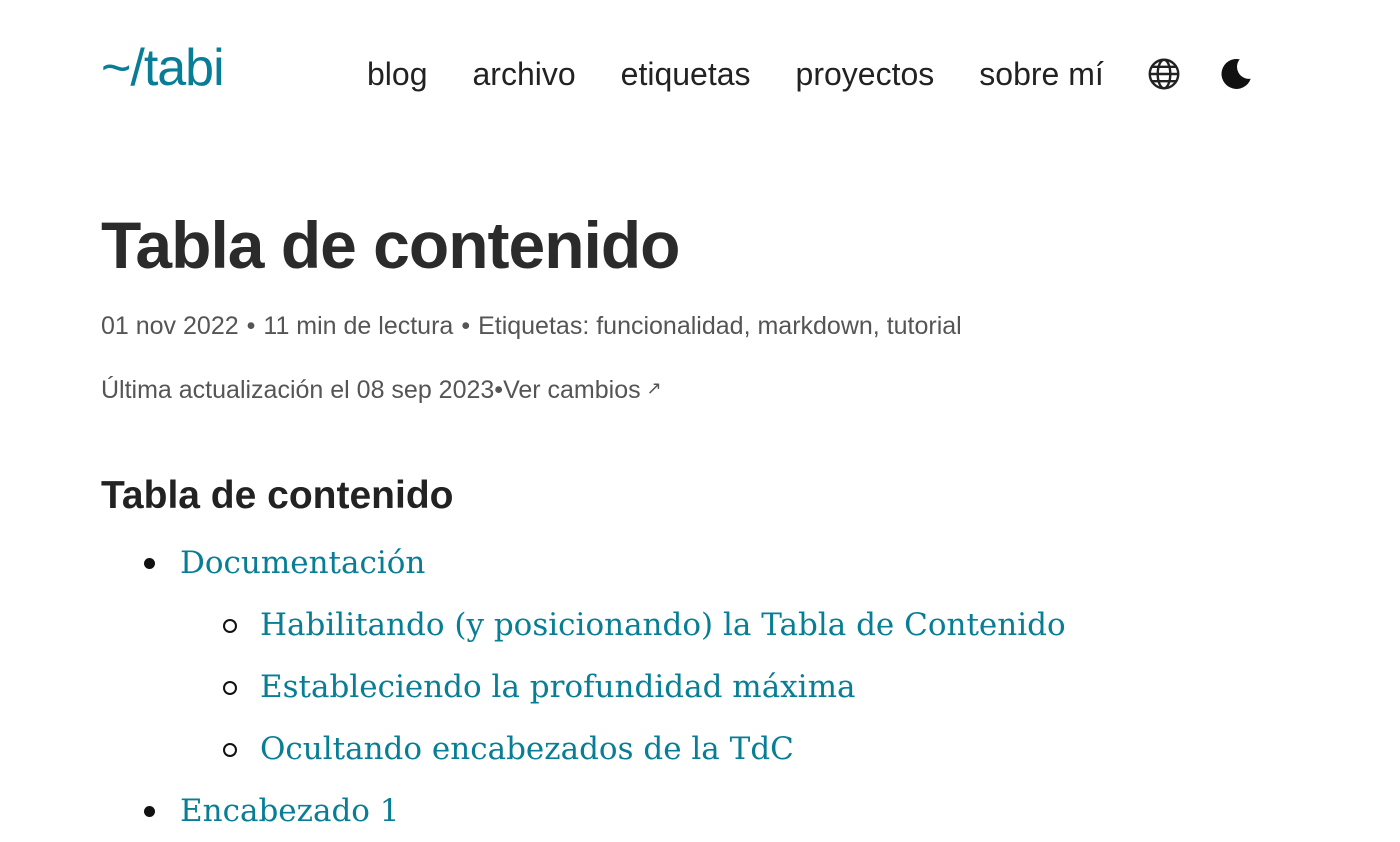  I want to click on toc-subitem: Ocultando encabezados de la TdC, so click(701, 749).